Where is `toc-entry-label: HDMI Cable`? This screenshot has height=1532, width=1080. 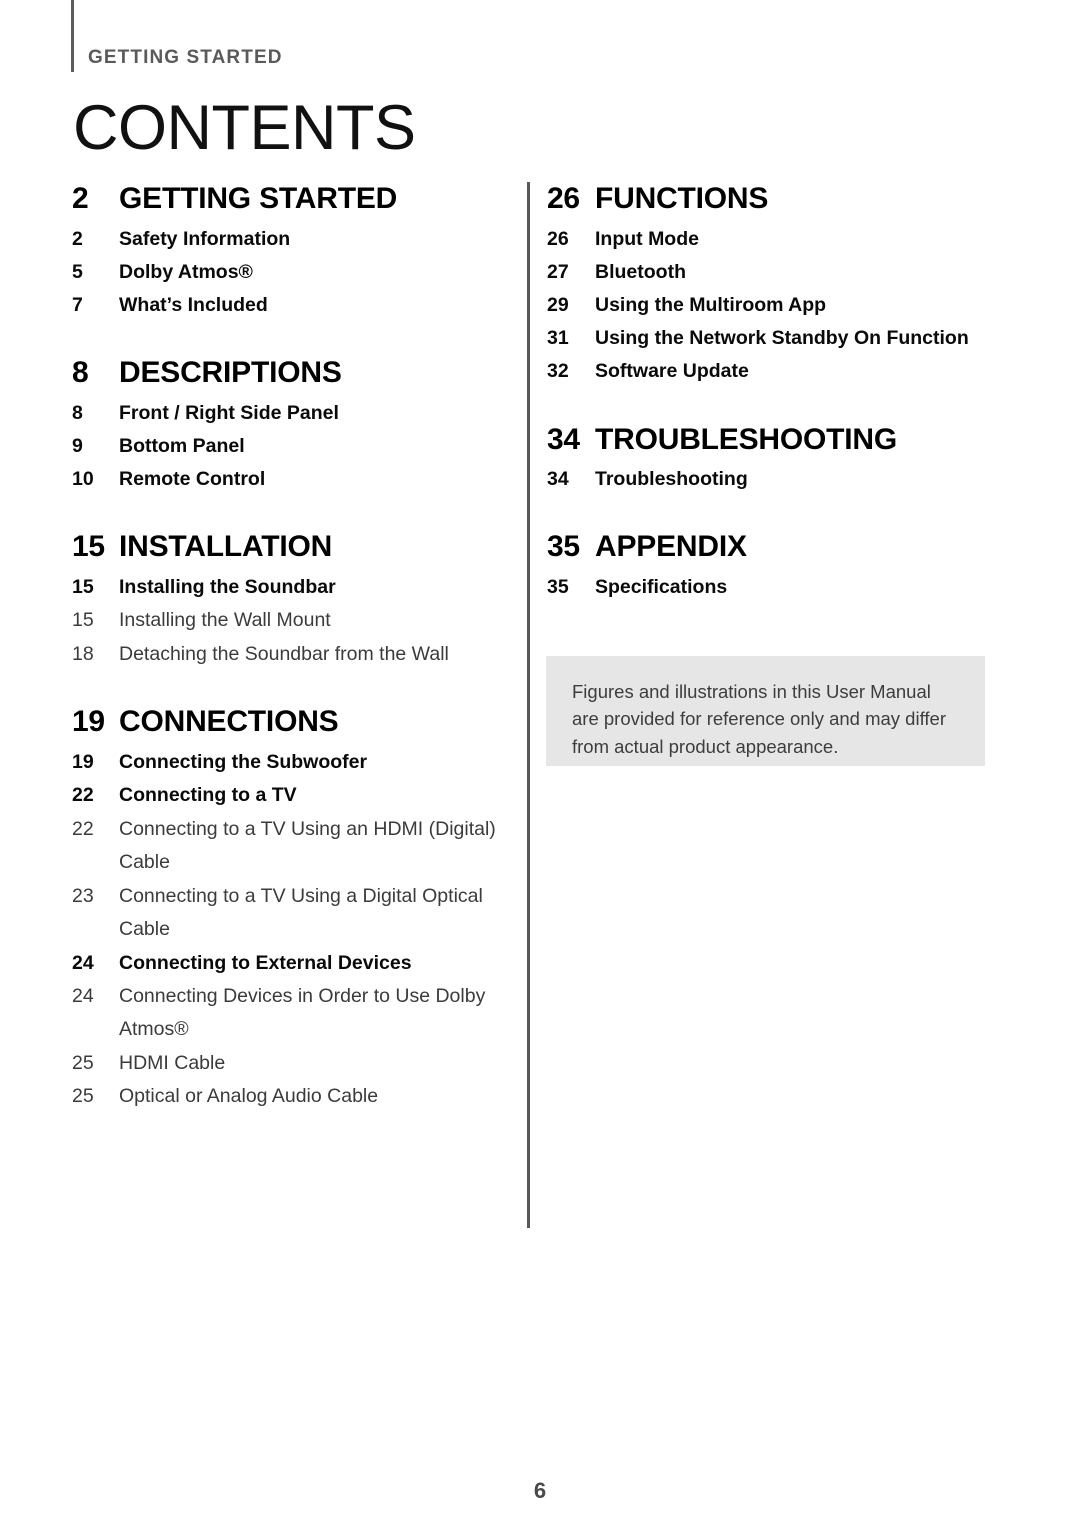
toc-entry-label: HDMI Cable is located at coordinates (172, 1062).